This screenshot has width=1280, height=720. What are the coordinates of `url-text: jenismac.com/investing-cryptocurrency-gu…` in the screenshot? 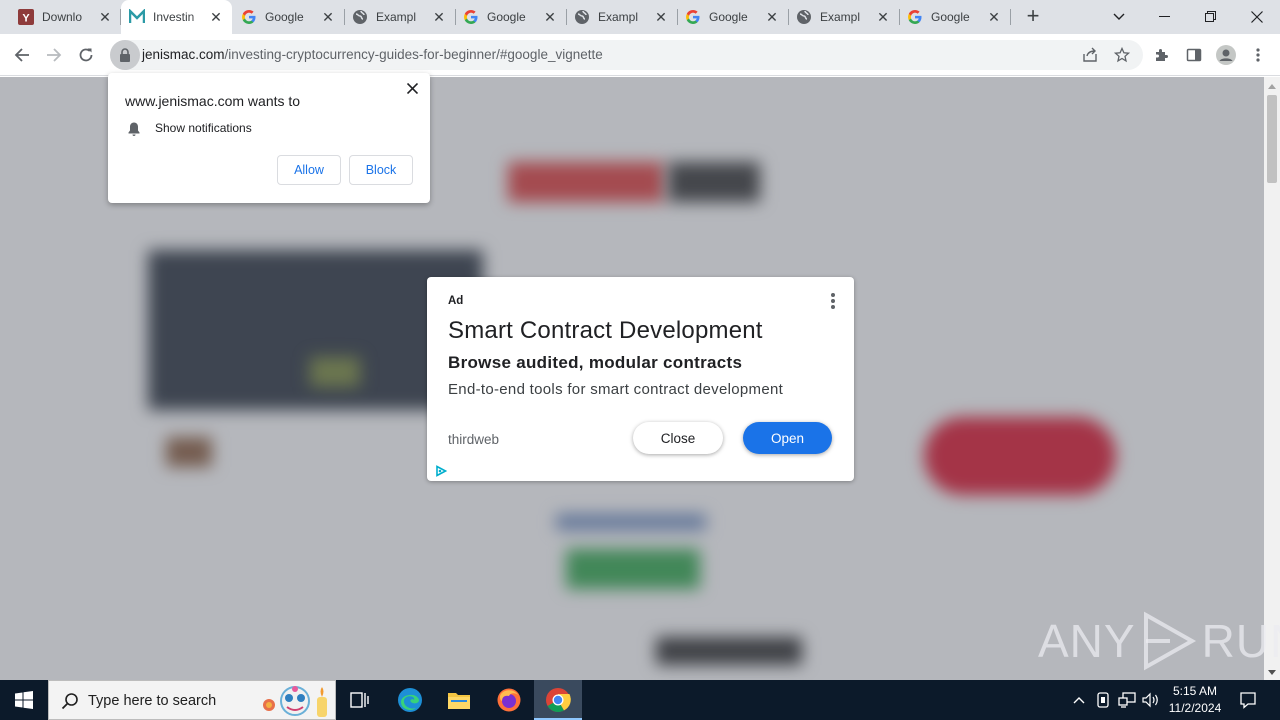 It's located at (372, 54).